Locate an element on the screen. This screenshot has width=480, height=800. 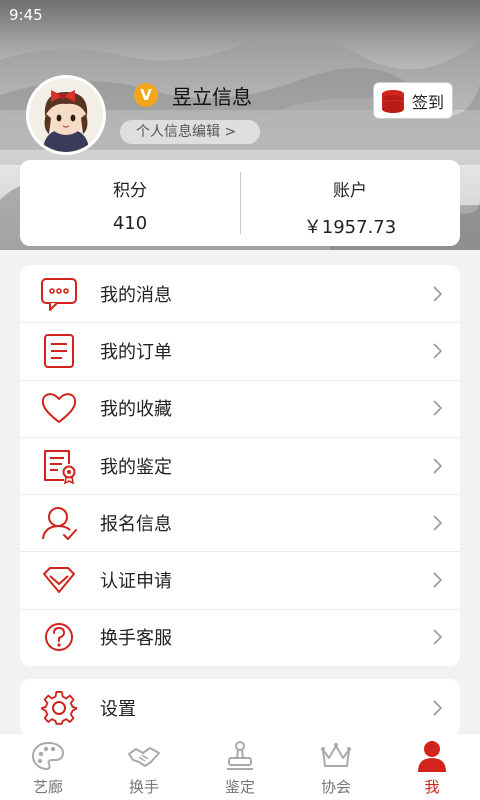
menu-item-appraisal: 我的鉴定 is located at coordinates (240, 465).